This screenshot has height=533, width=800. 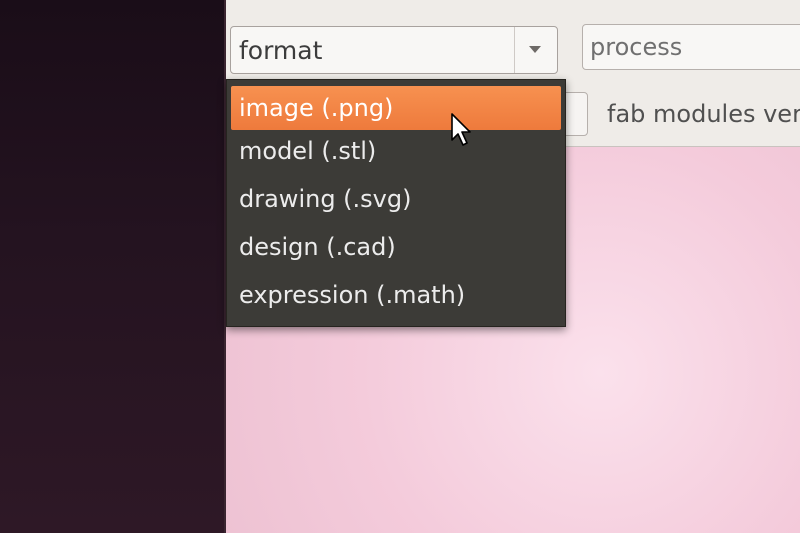 I want to click on process-field: process, so click(x=691, y=47).